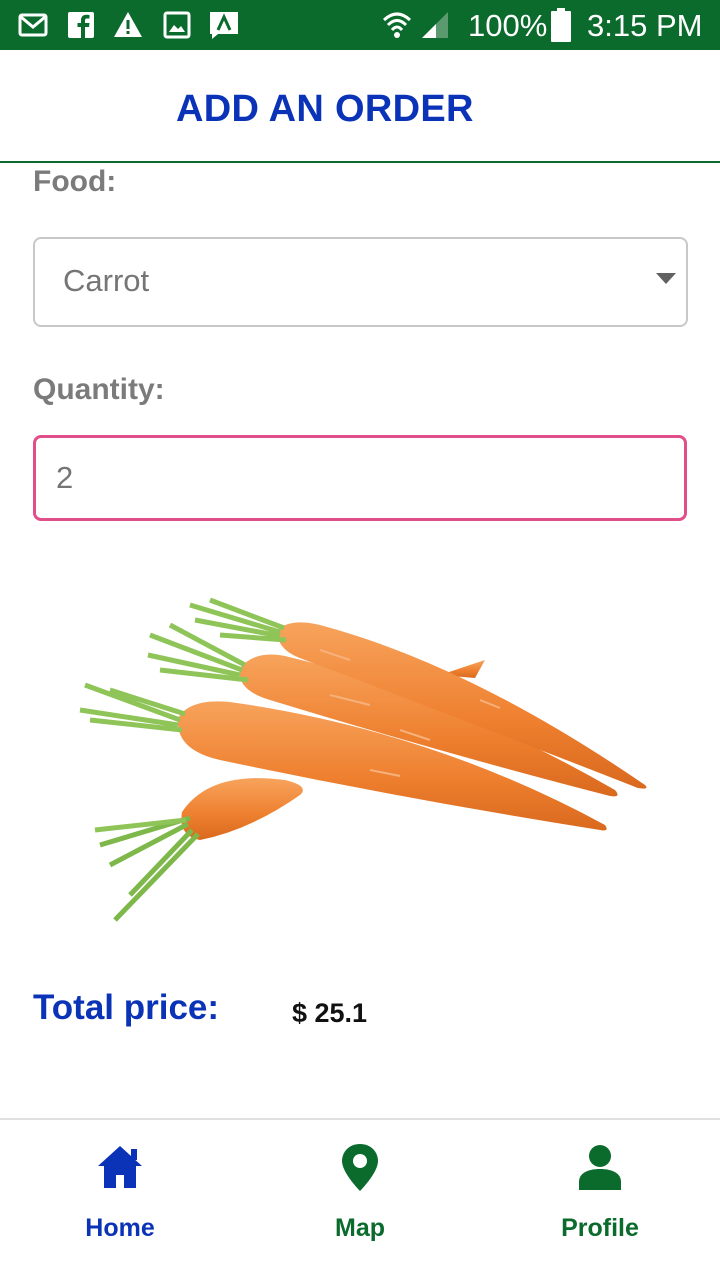 This screenshot has height=1280, width=720. Describe the element at coordinates (360, 478) in the screenshot. I see `quantity-input` at that location.